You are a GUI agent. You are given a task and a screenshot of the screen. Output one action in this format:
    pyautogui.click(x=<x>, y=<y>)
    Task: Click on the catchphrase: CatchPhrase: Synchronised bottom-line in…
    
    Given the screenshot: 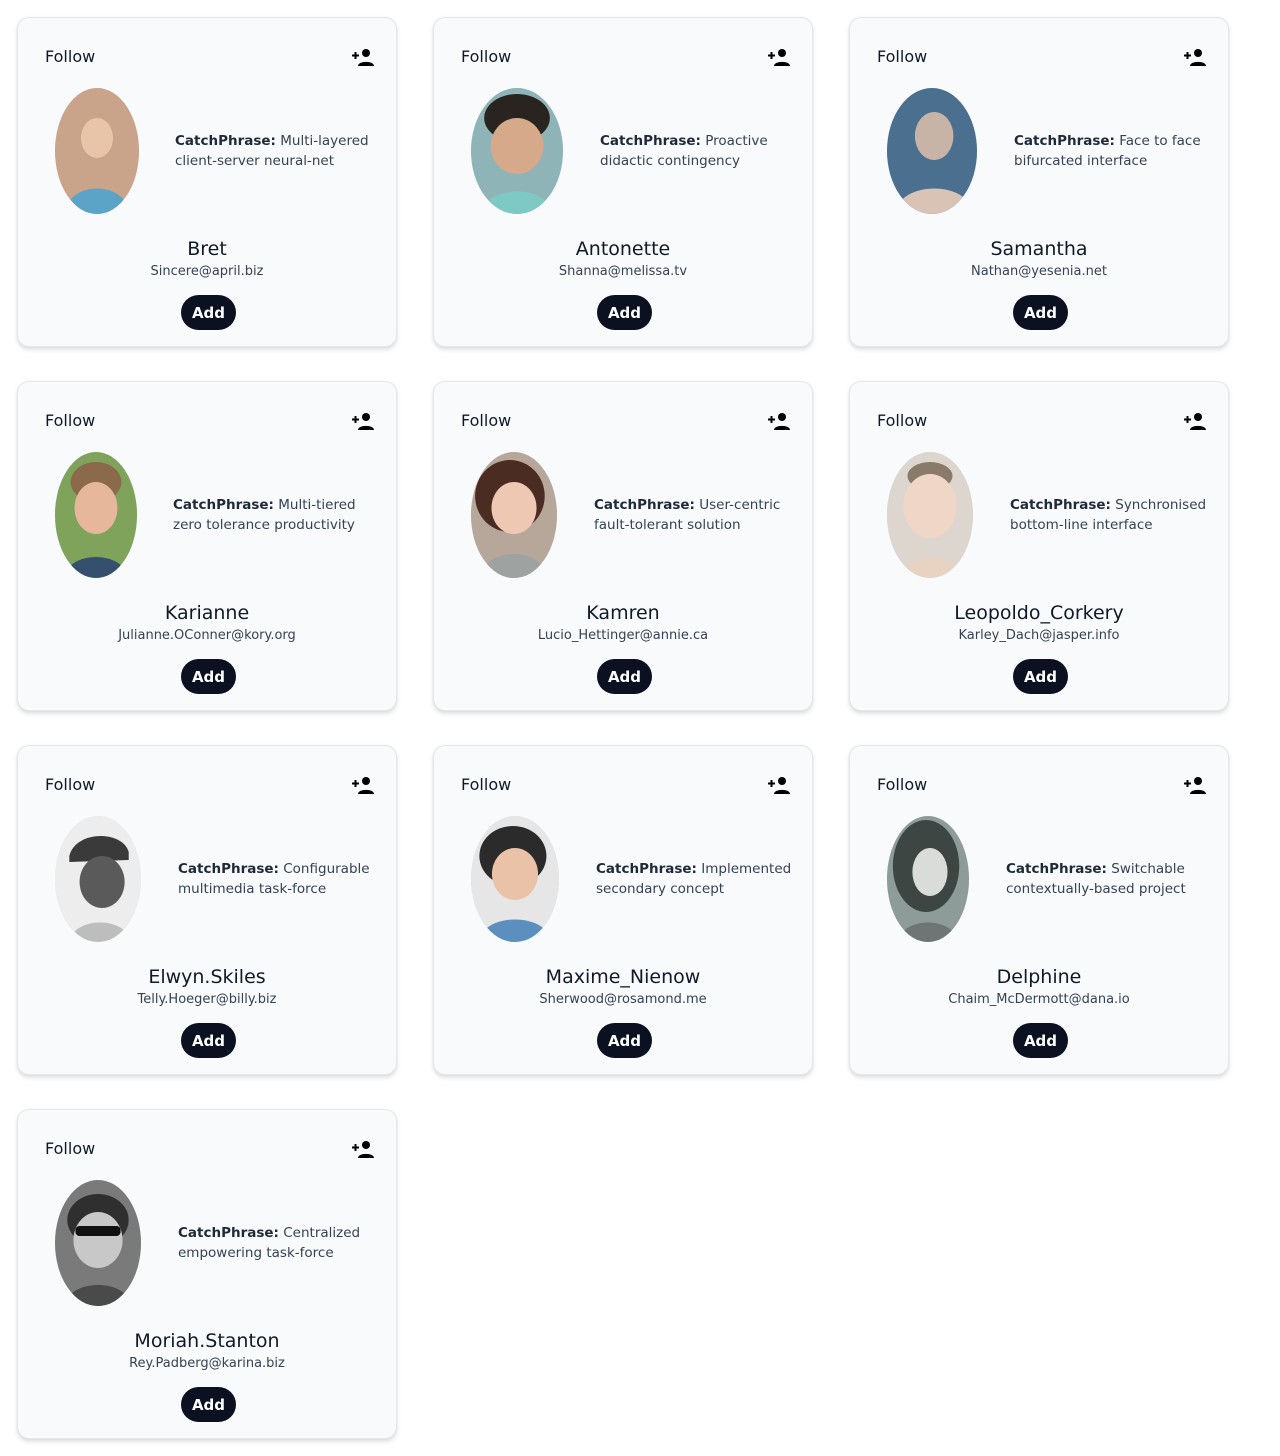 What is the action you would take?
    pyautogui.click(x=1110, y=515)
    